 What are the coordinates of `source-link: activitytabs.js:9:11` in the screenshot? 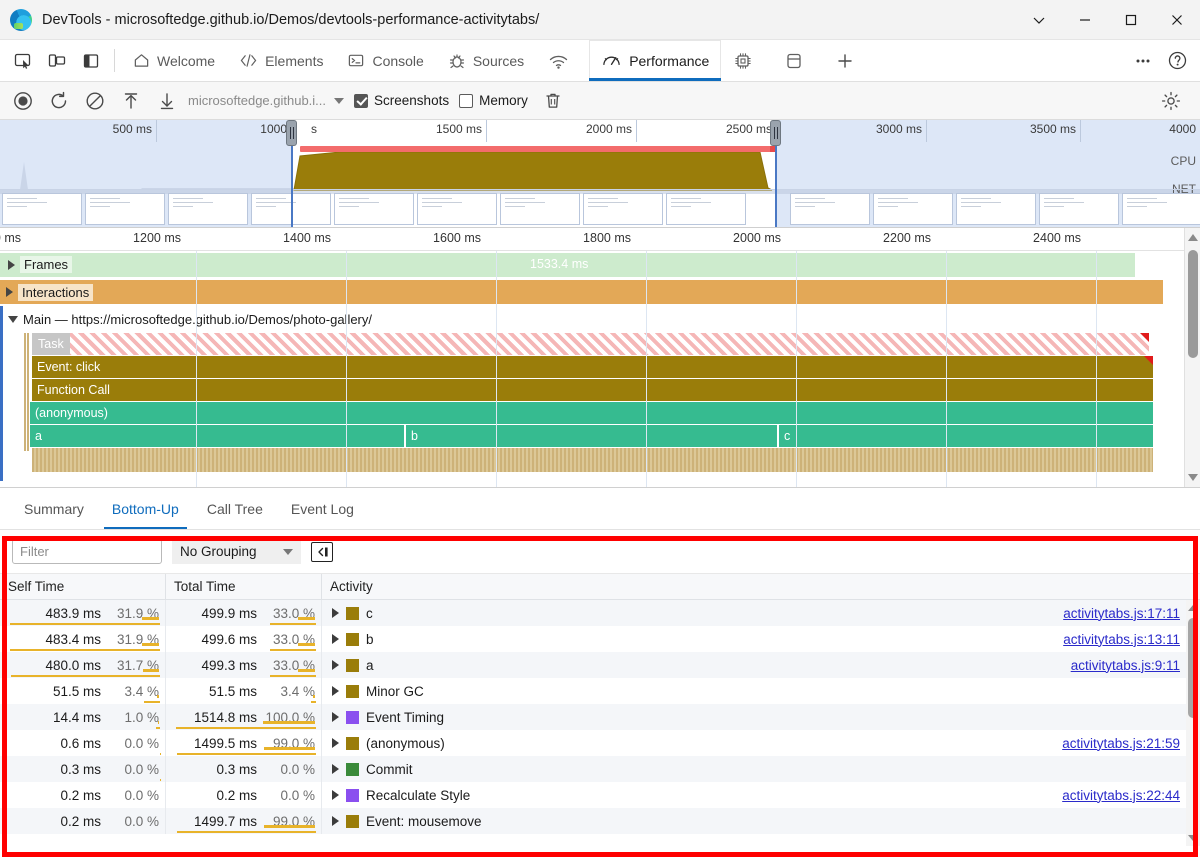 It's located at (1125, 665).